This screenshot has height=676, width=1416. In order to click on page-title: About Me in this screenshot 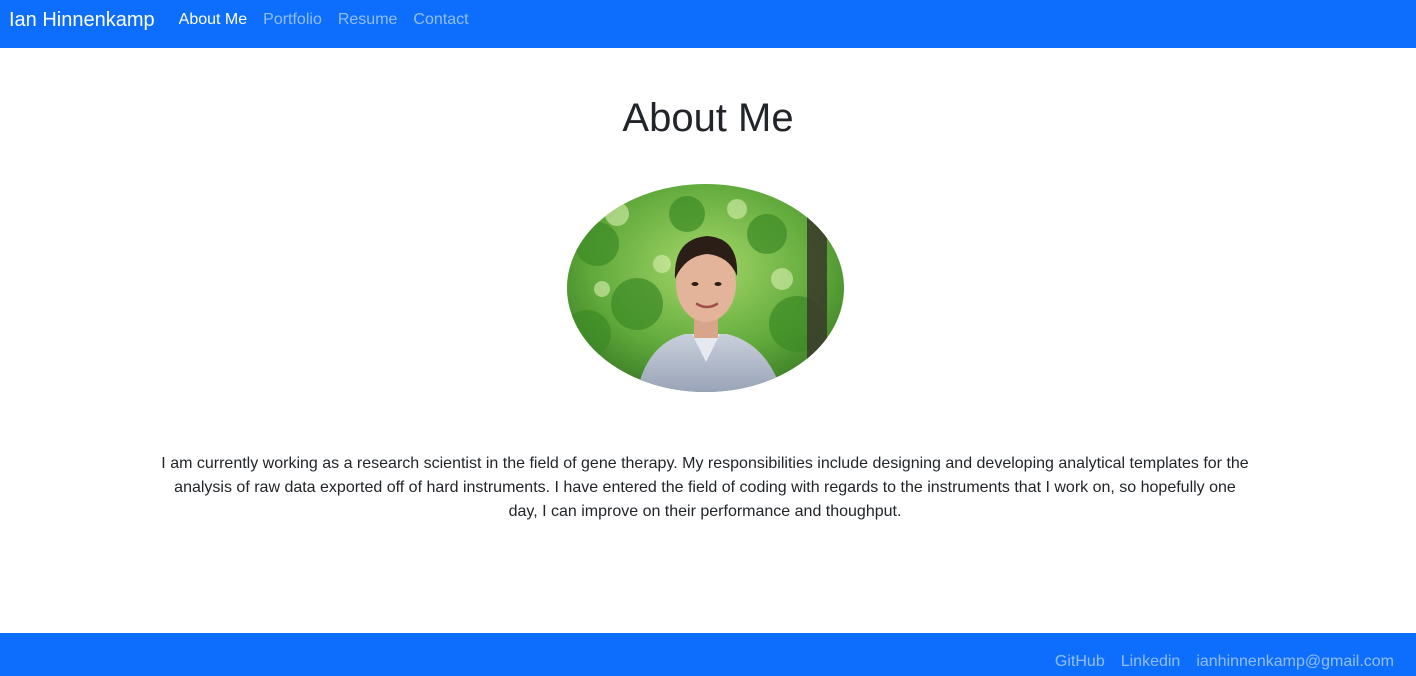, I will do `click(708, 118)`.